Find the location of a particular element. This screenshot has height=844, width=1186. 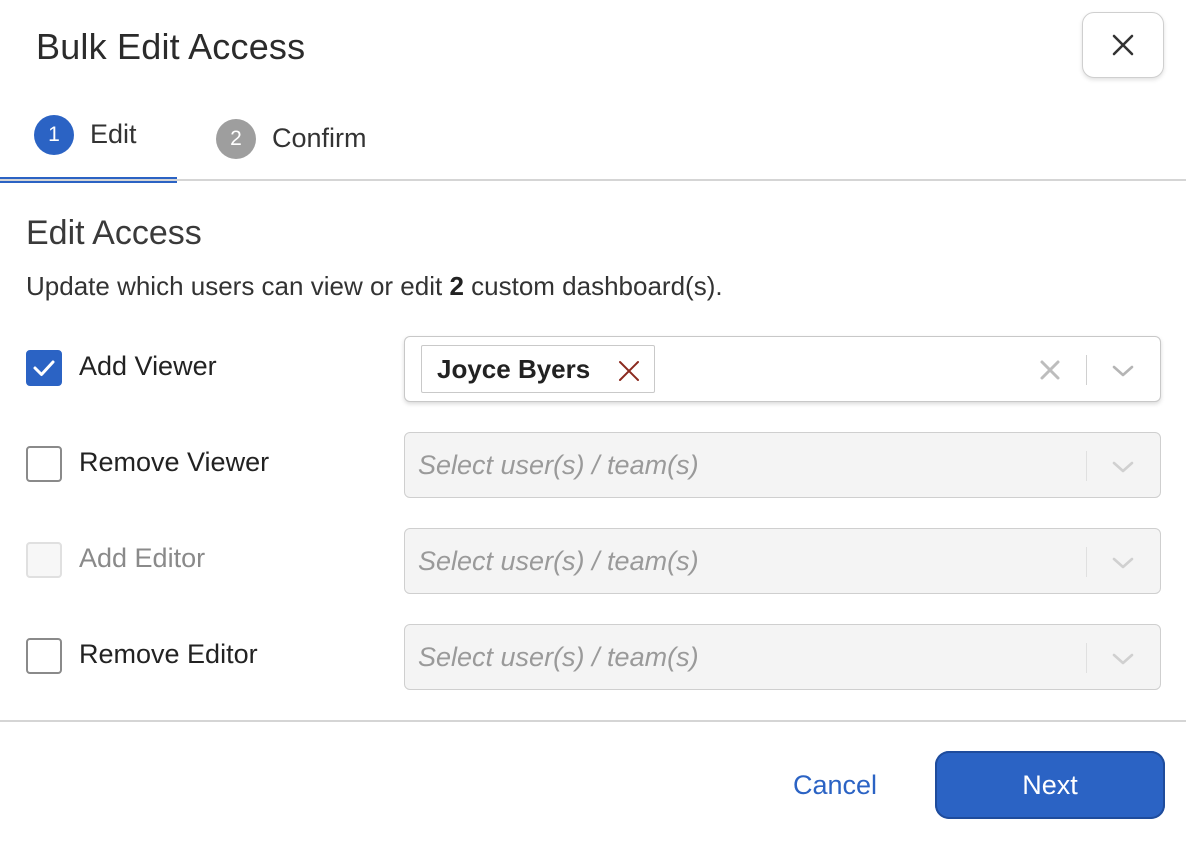

chip-label: Joyce Byers is located at coordinates (514, 368).